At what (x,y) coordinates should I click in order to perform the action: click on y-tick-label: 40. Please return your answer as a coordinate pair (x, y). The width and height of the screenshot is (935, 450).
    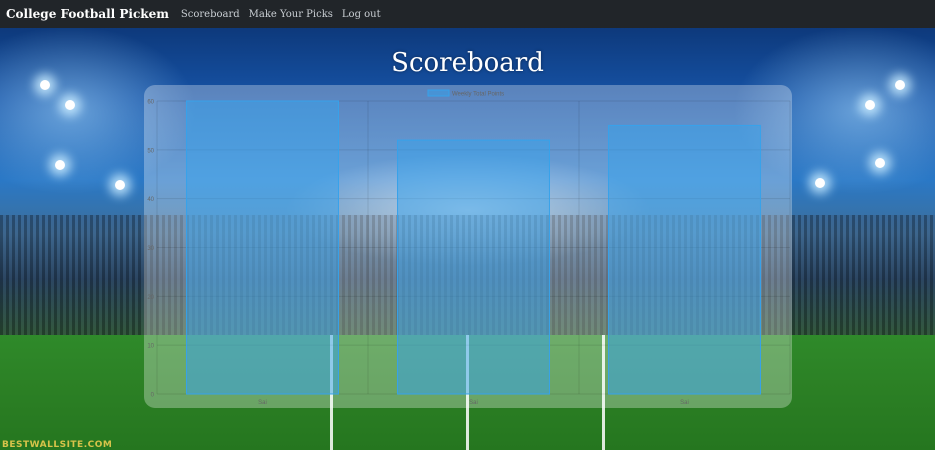
    Looking at the image, I should click on (150, 200).